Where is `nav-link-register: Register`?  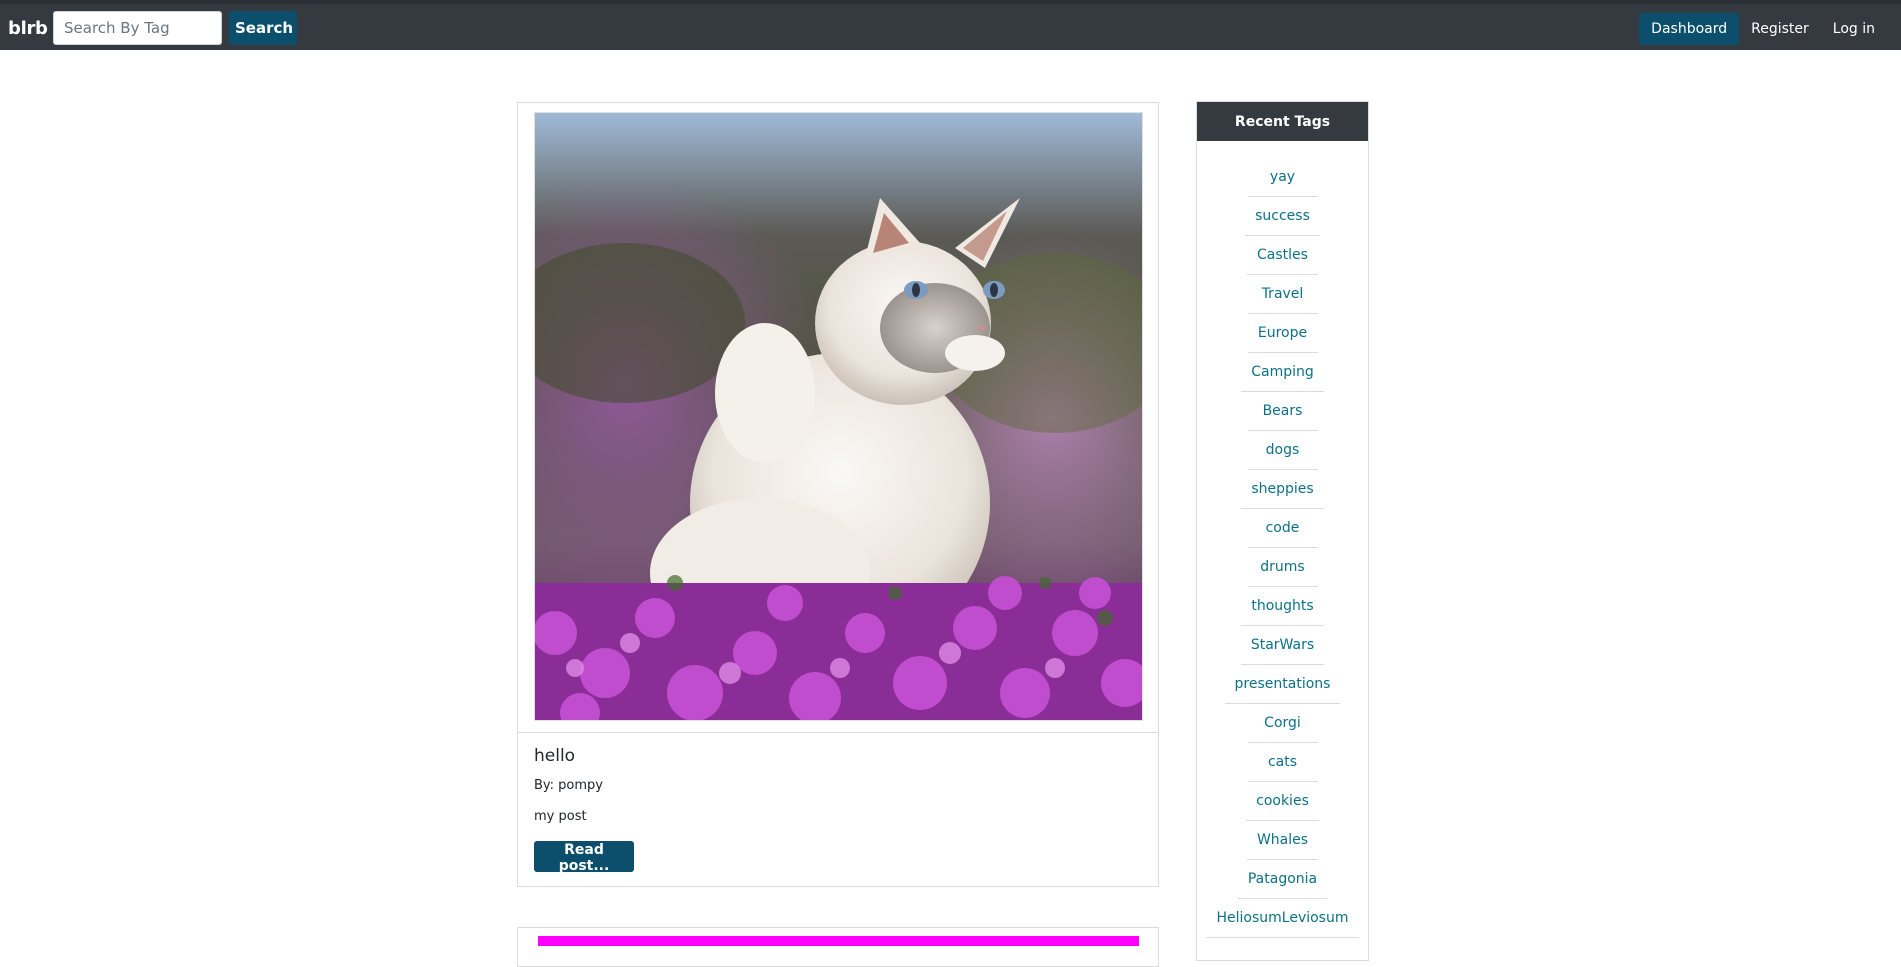 nav-link-register: Register is located at coordinates (1780, 29).